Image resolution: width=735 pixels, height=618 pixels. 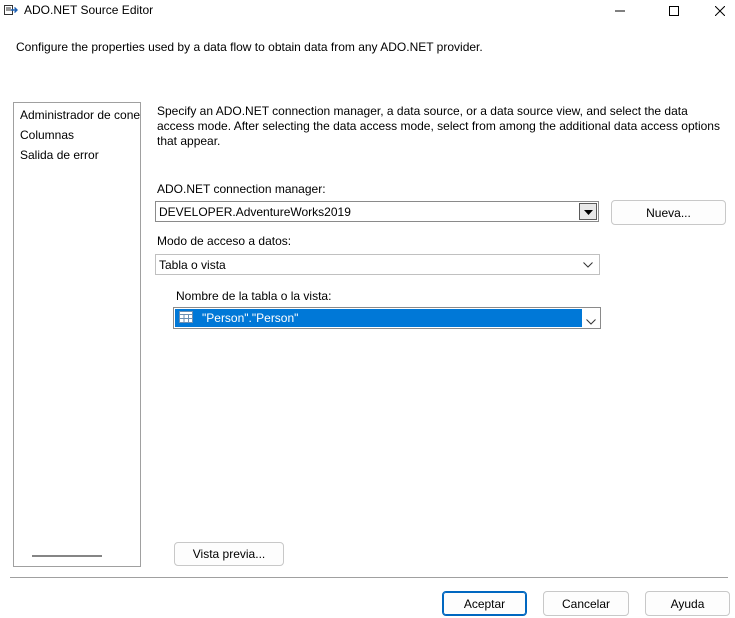 What do you see at coordinates (687, 603) in the screenshot?
I see `help-button: Ayuda` at bounding box center [687, 603].